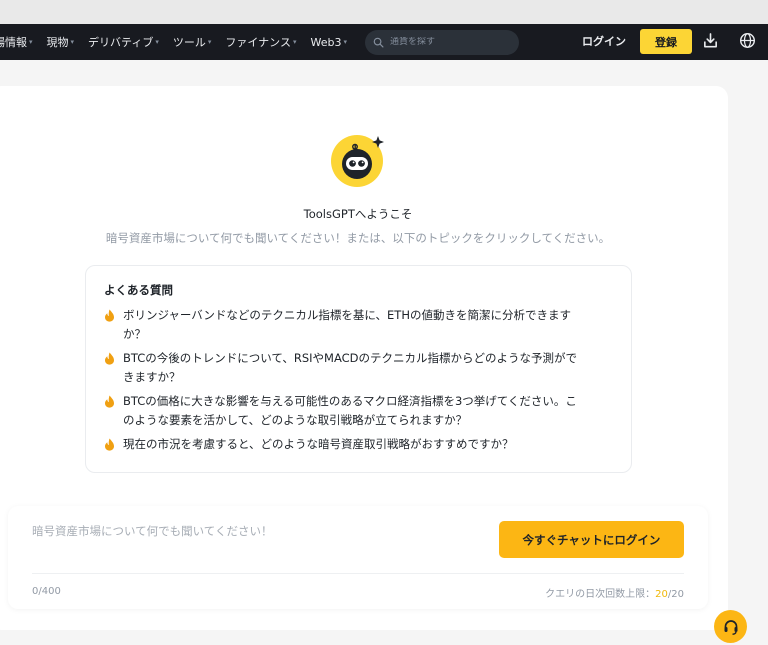 Image resolution: width=768 pixels, height=645 pixels. I want to click on faq-item-line: ボリンジャーバンドなどのテクニカル指標を基に、ETHの値動きを簡潔に分析できます, so click(347, 315).